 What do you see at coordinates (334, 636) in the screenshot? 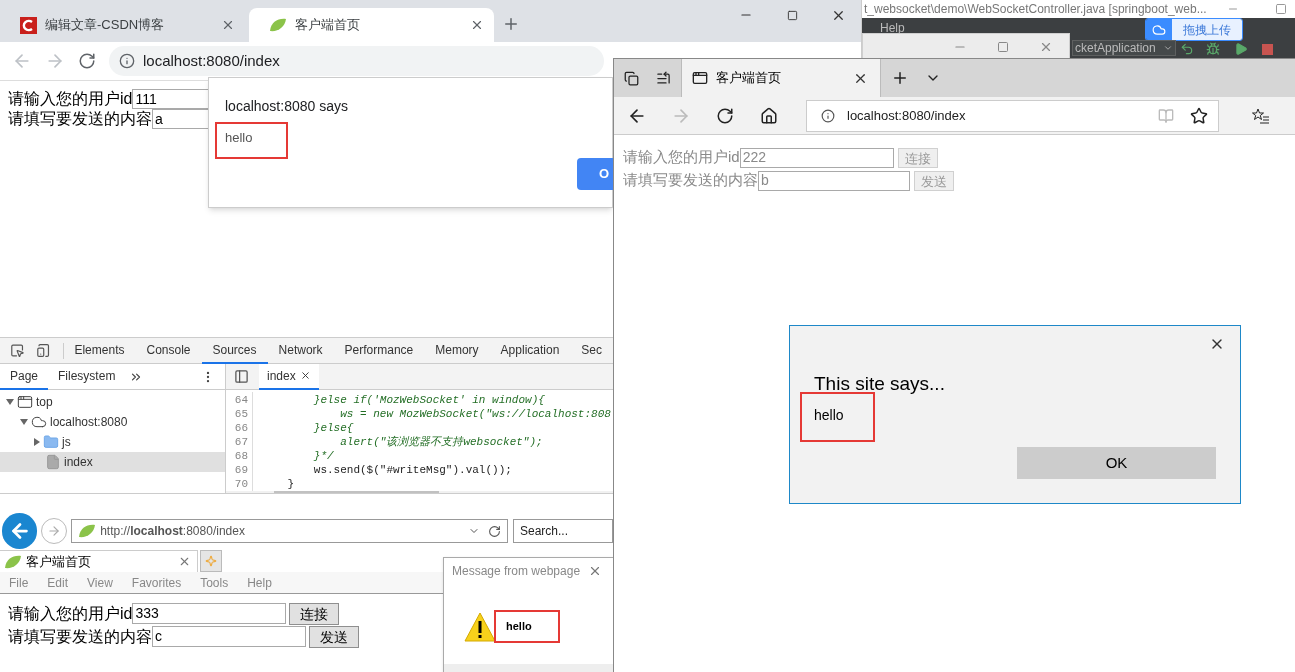
I see `form-button: 发送` at bounding box center [334, 636].